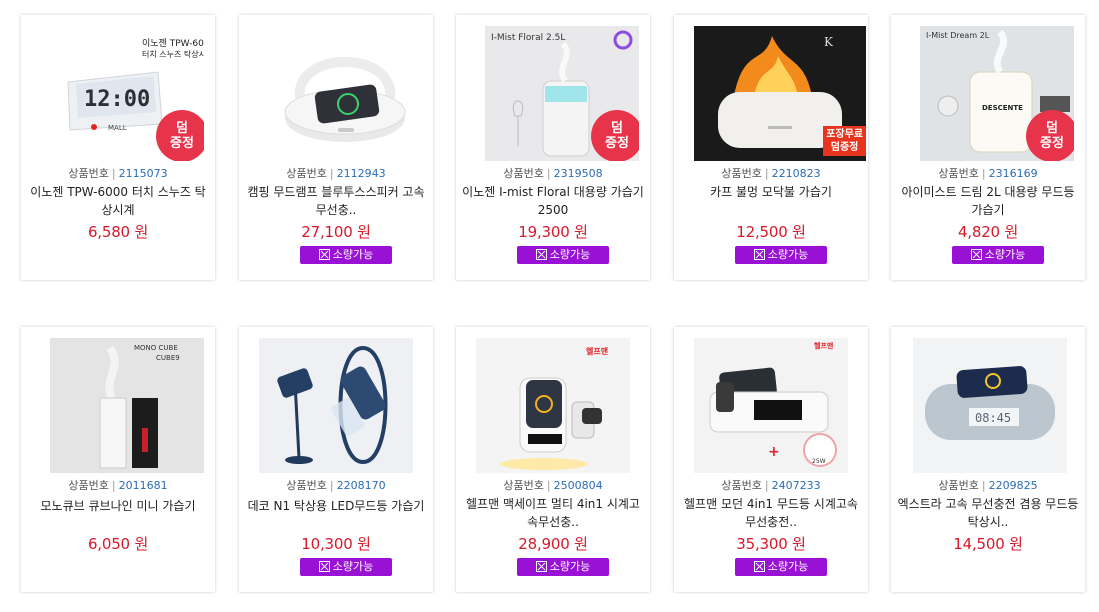  What do you see at coordinates (143, 173) in the screenshot?
I see `product-code-value: 2115073` at bounding box center [143, 173].